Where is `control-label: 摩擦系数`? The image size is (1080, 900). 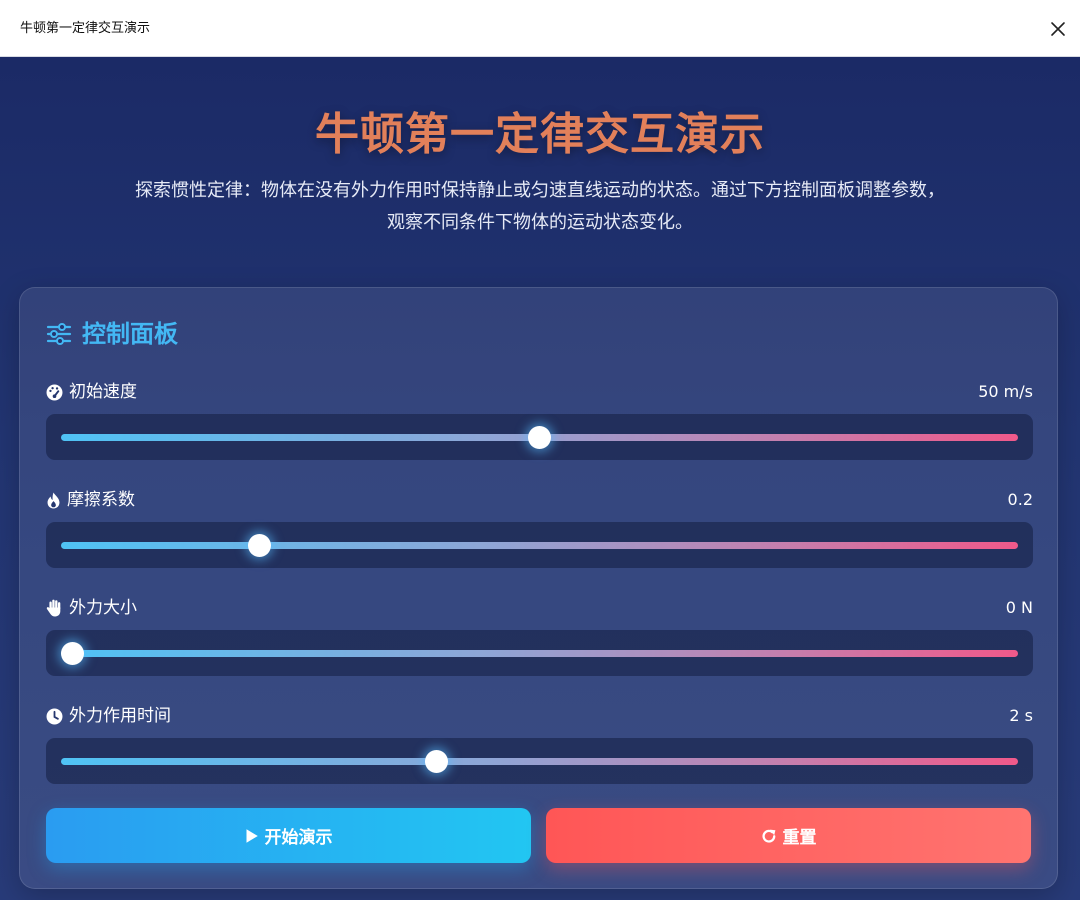 control-label: 摩擦系数 is located at coordinates (90, 500).